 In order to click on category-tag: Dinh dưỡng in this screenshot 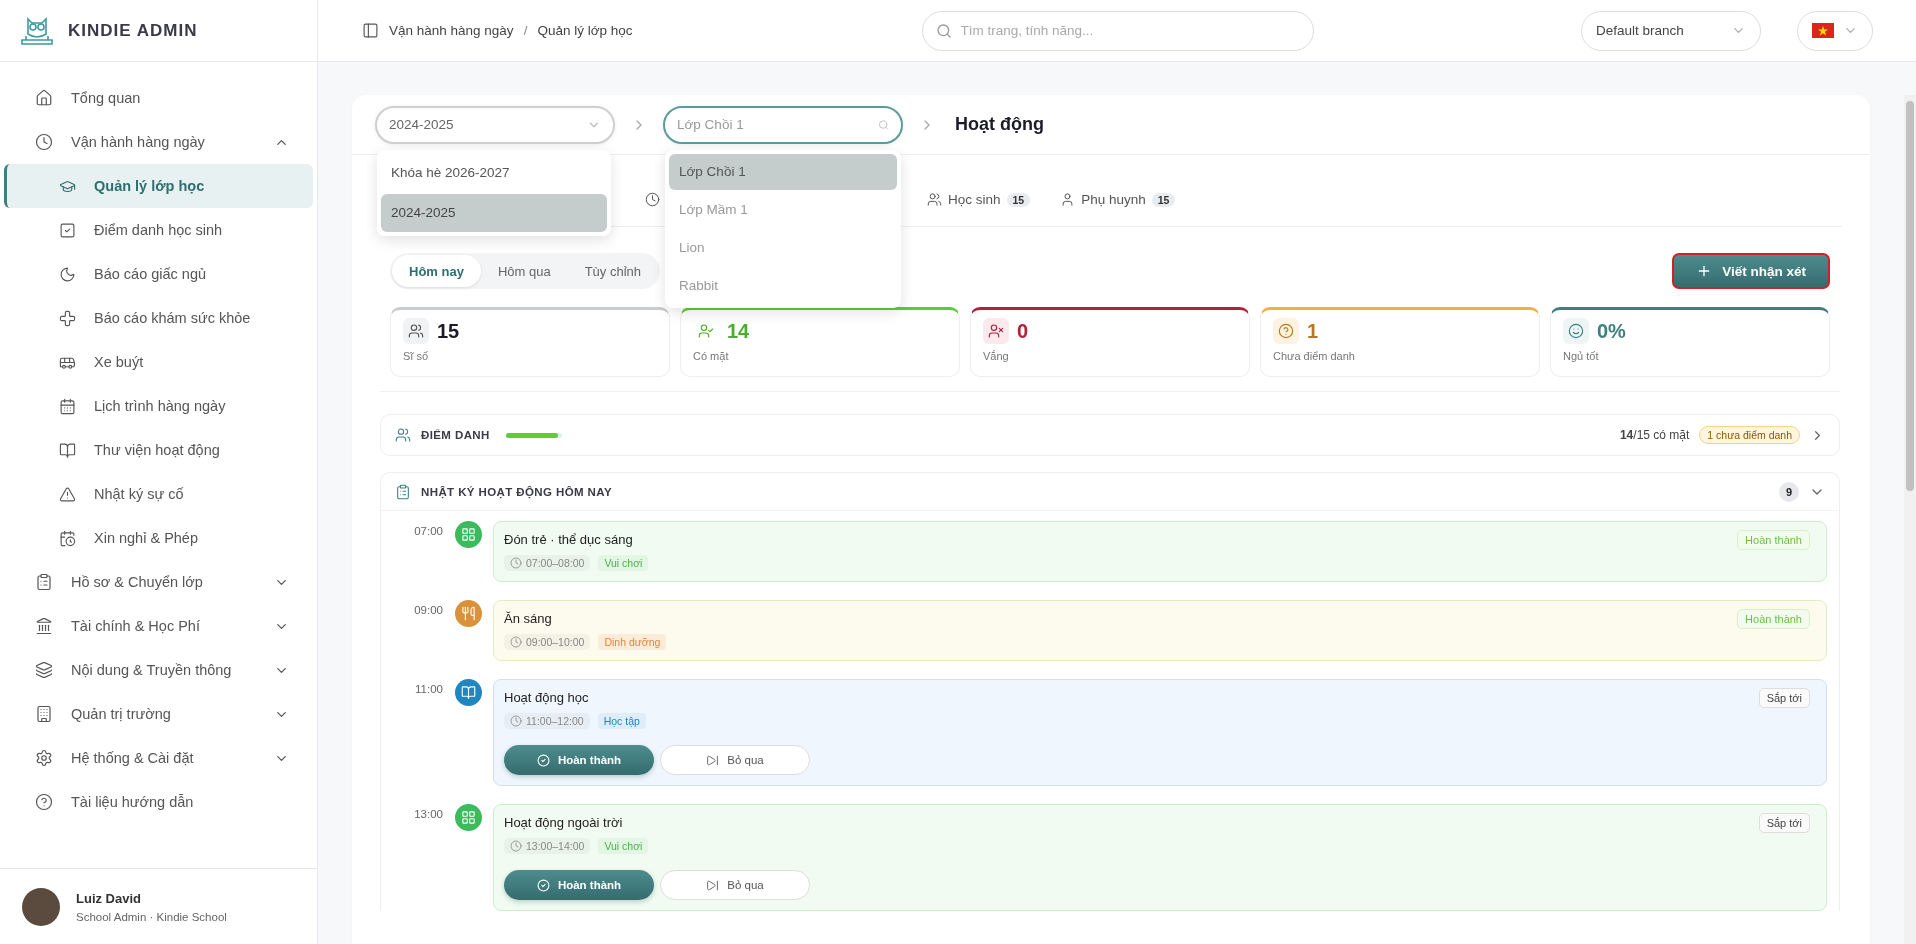, I will do `click(632, 642)`.